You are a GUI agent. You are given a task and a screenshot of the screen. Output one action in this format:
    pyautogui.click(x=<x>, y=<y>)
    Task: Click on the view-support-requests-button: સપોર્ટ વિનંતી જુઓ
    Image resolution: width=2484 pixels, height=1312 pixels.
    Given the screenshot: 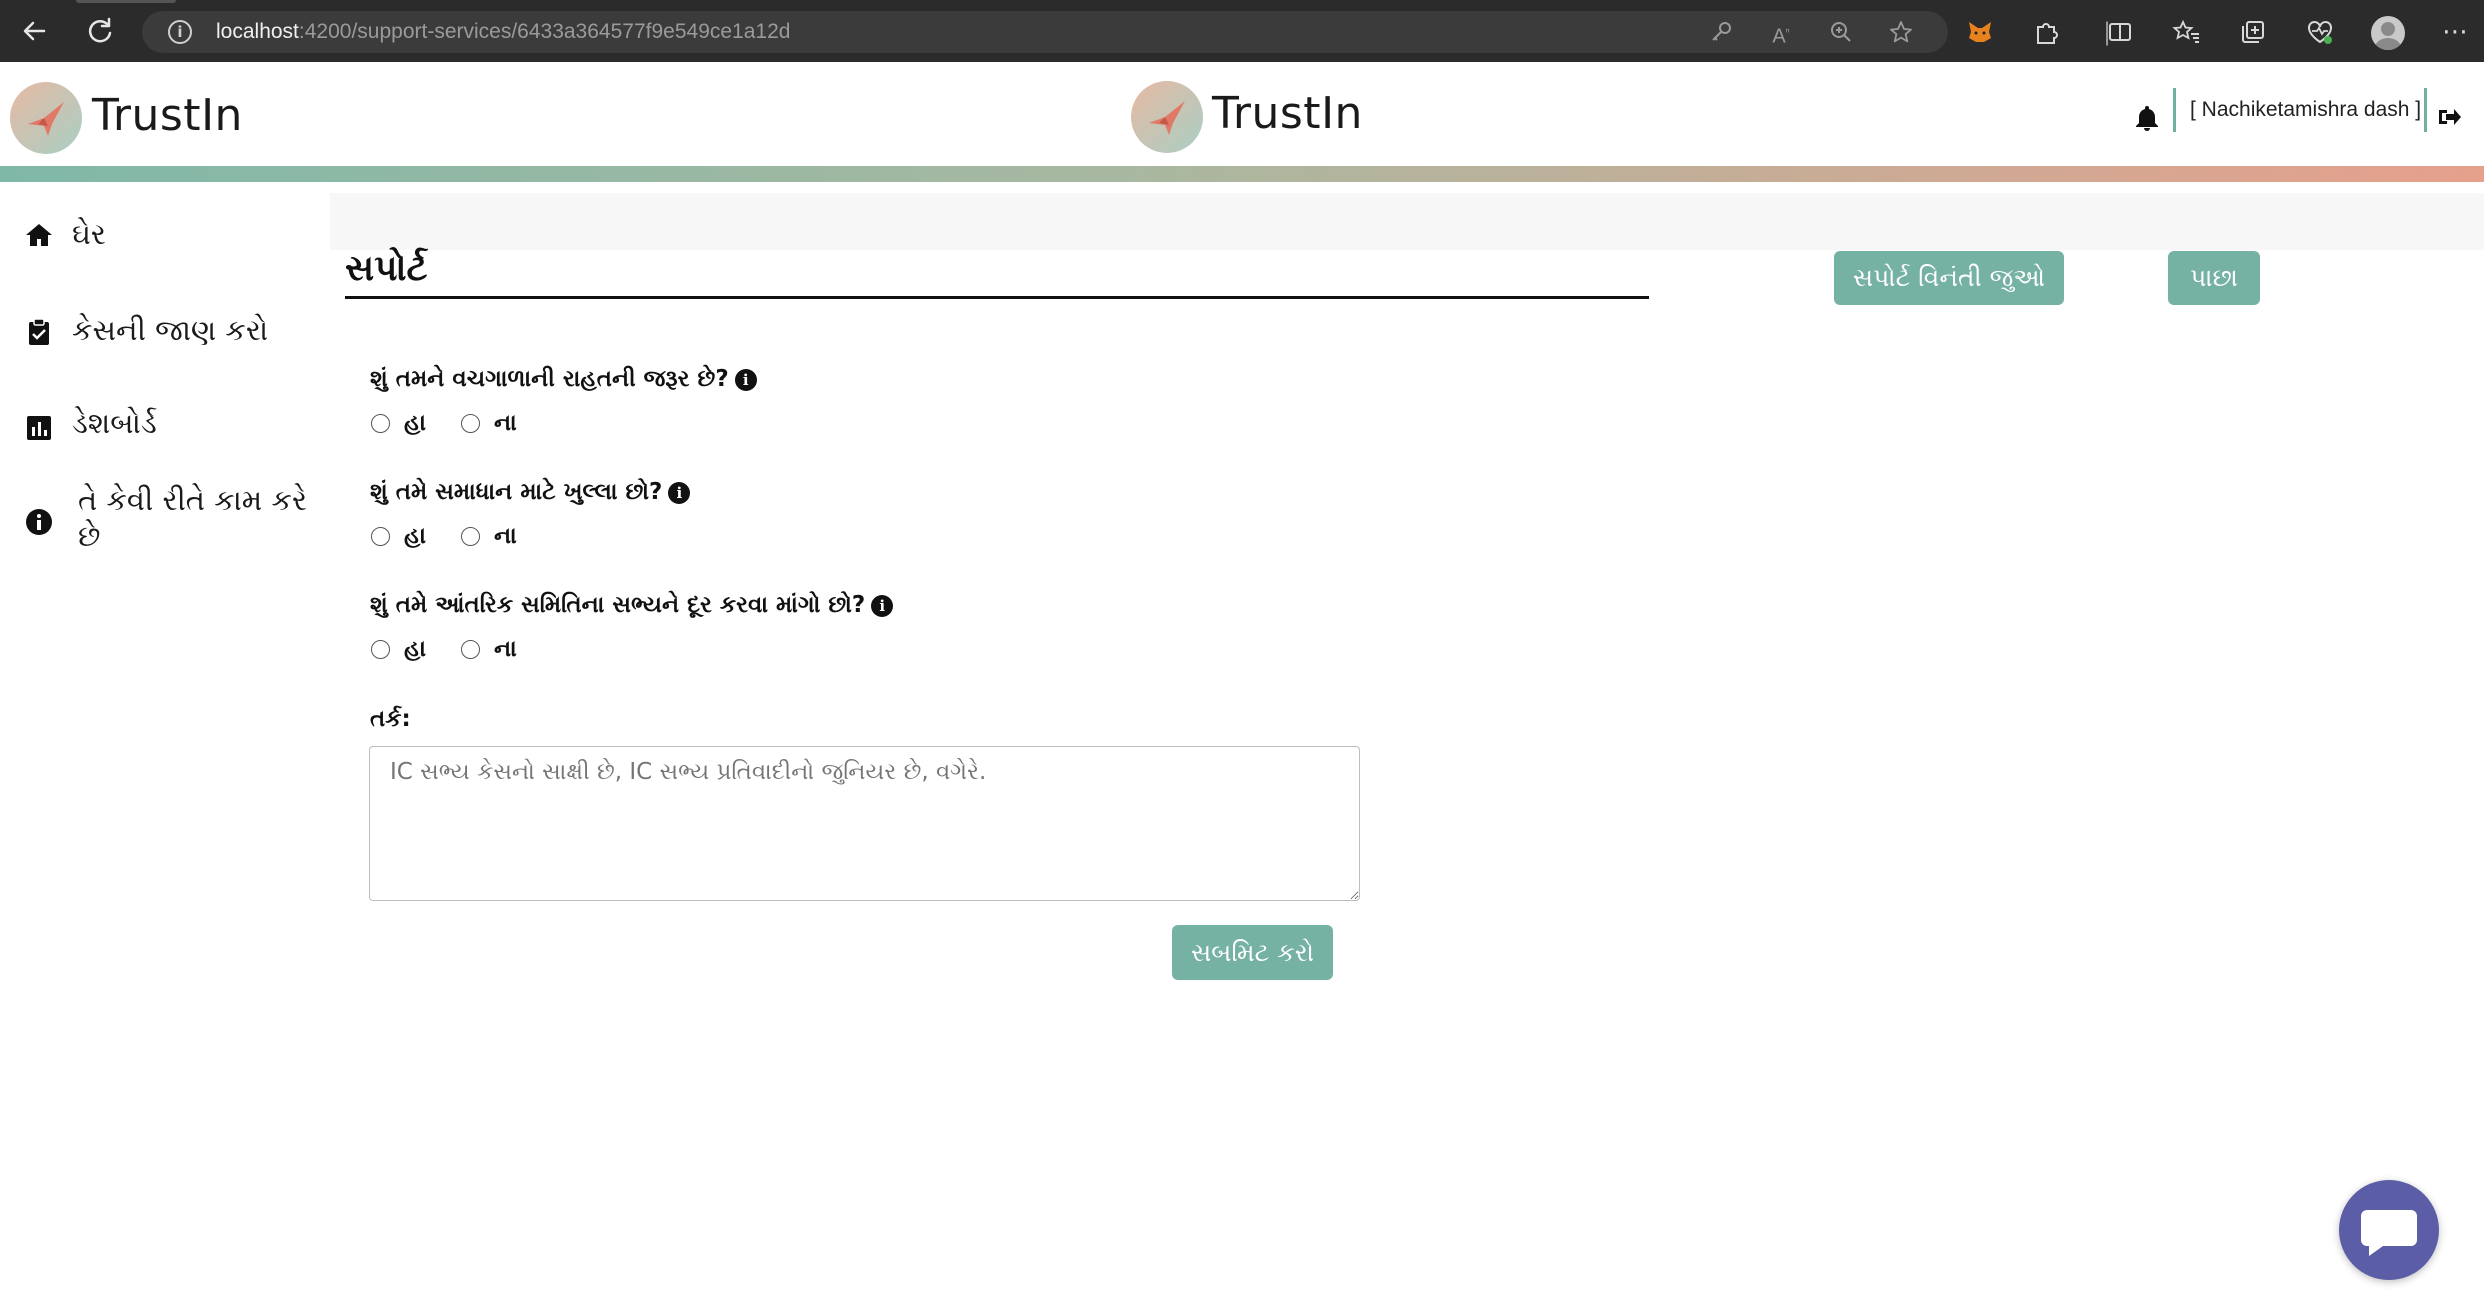 What is the action you would take?
    pyautogui.click(x=1949, y=278)
    